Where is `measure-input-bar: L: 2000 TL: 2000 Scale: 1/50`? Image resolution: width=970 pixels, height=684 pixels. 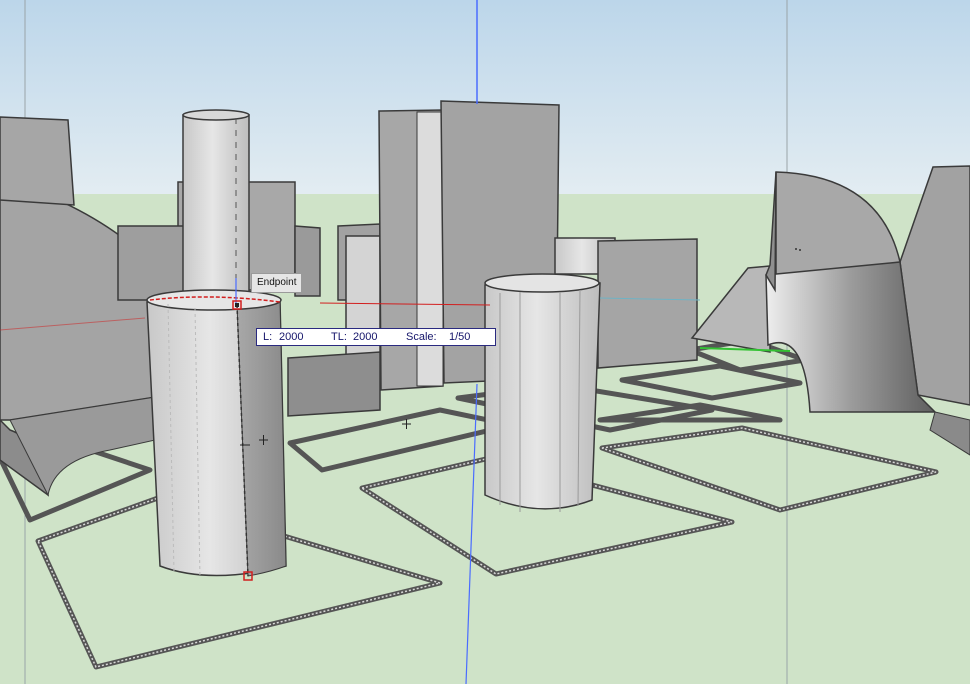 measure-input-bar: L: 2000 TL: 2000 Scale: 1/50 is located at coordinates (376, 337).